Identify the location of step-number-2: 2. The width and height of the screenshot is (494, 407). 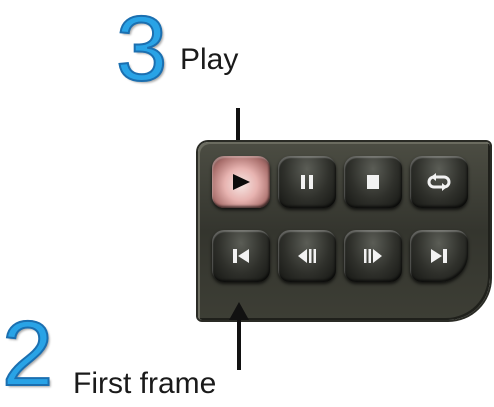
(27, 354).